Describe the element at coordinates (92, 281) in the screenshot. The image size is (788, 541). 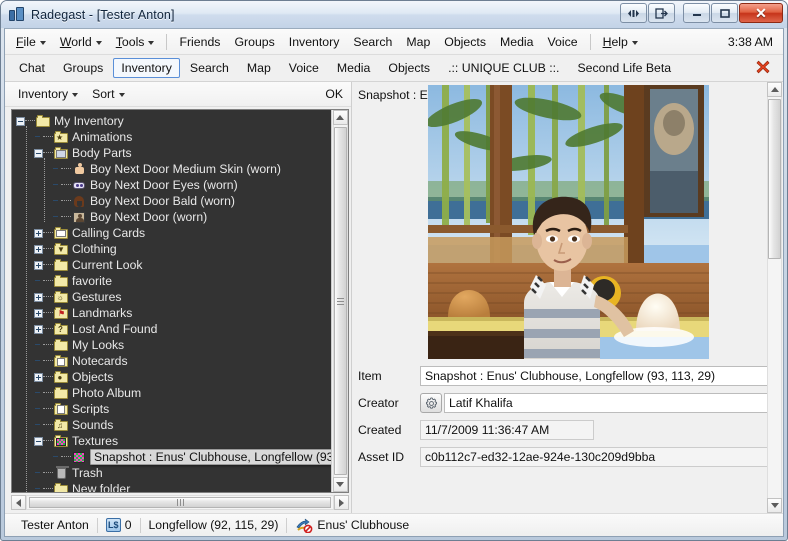
I see `tree-item-label: favorite` at that location.